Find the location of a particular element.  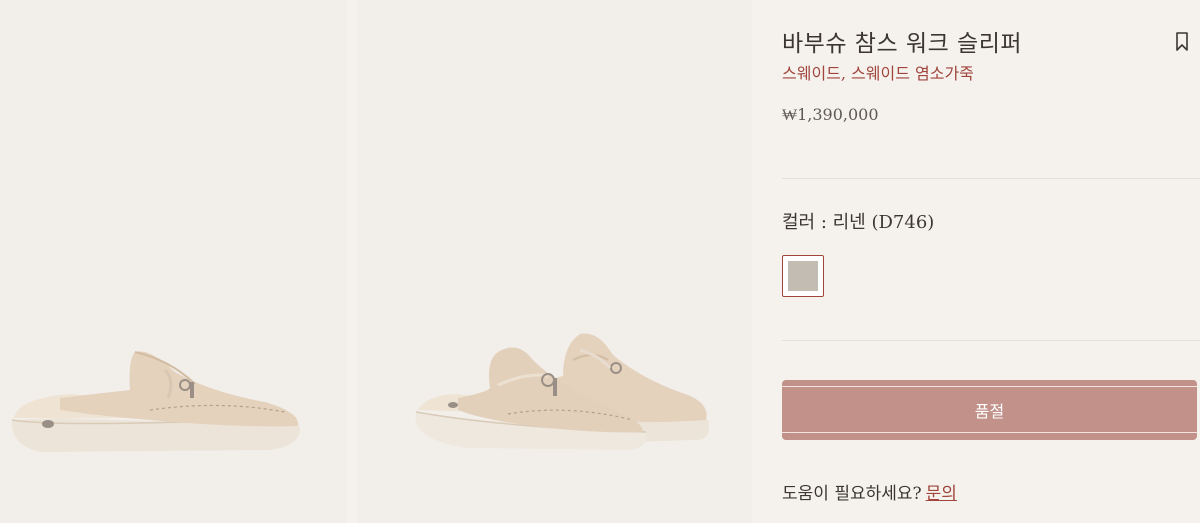

sold-out-label: 품절 is located at coordinates (989, 411).